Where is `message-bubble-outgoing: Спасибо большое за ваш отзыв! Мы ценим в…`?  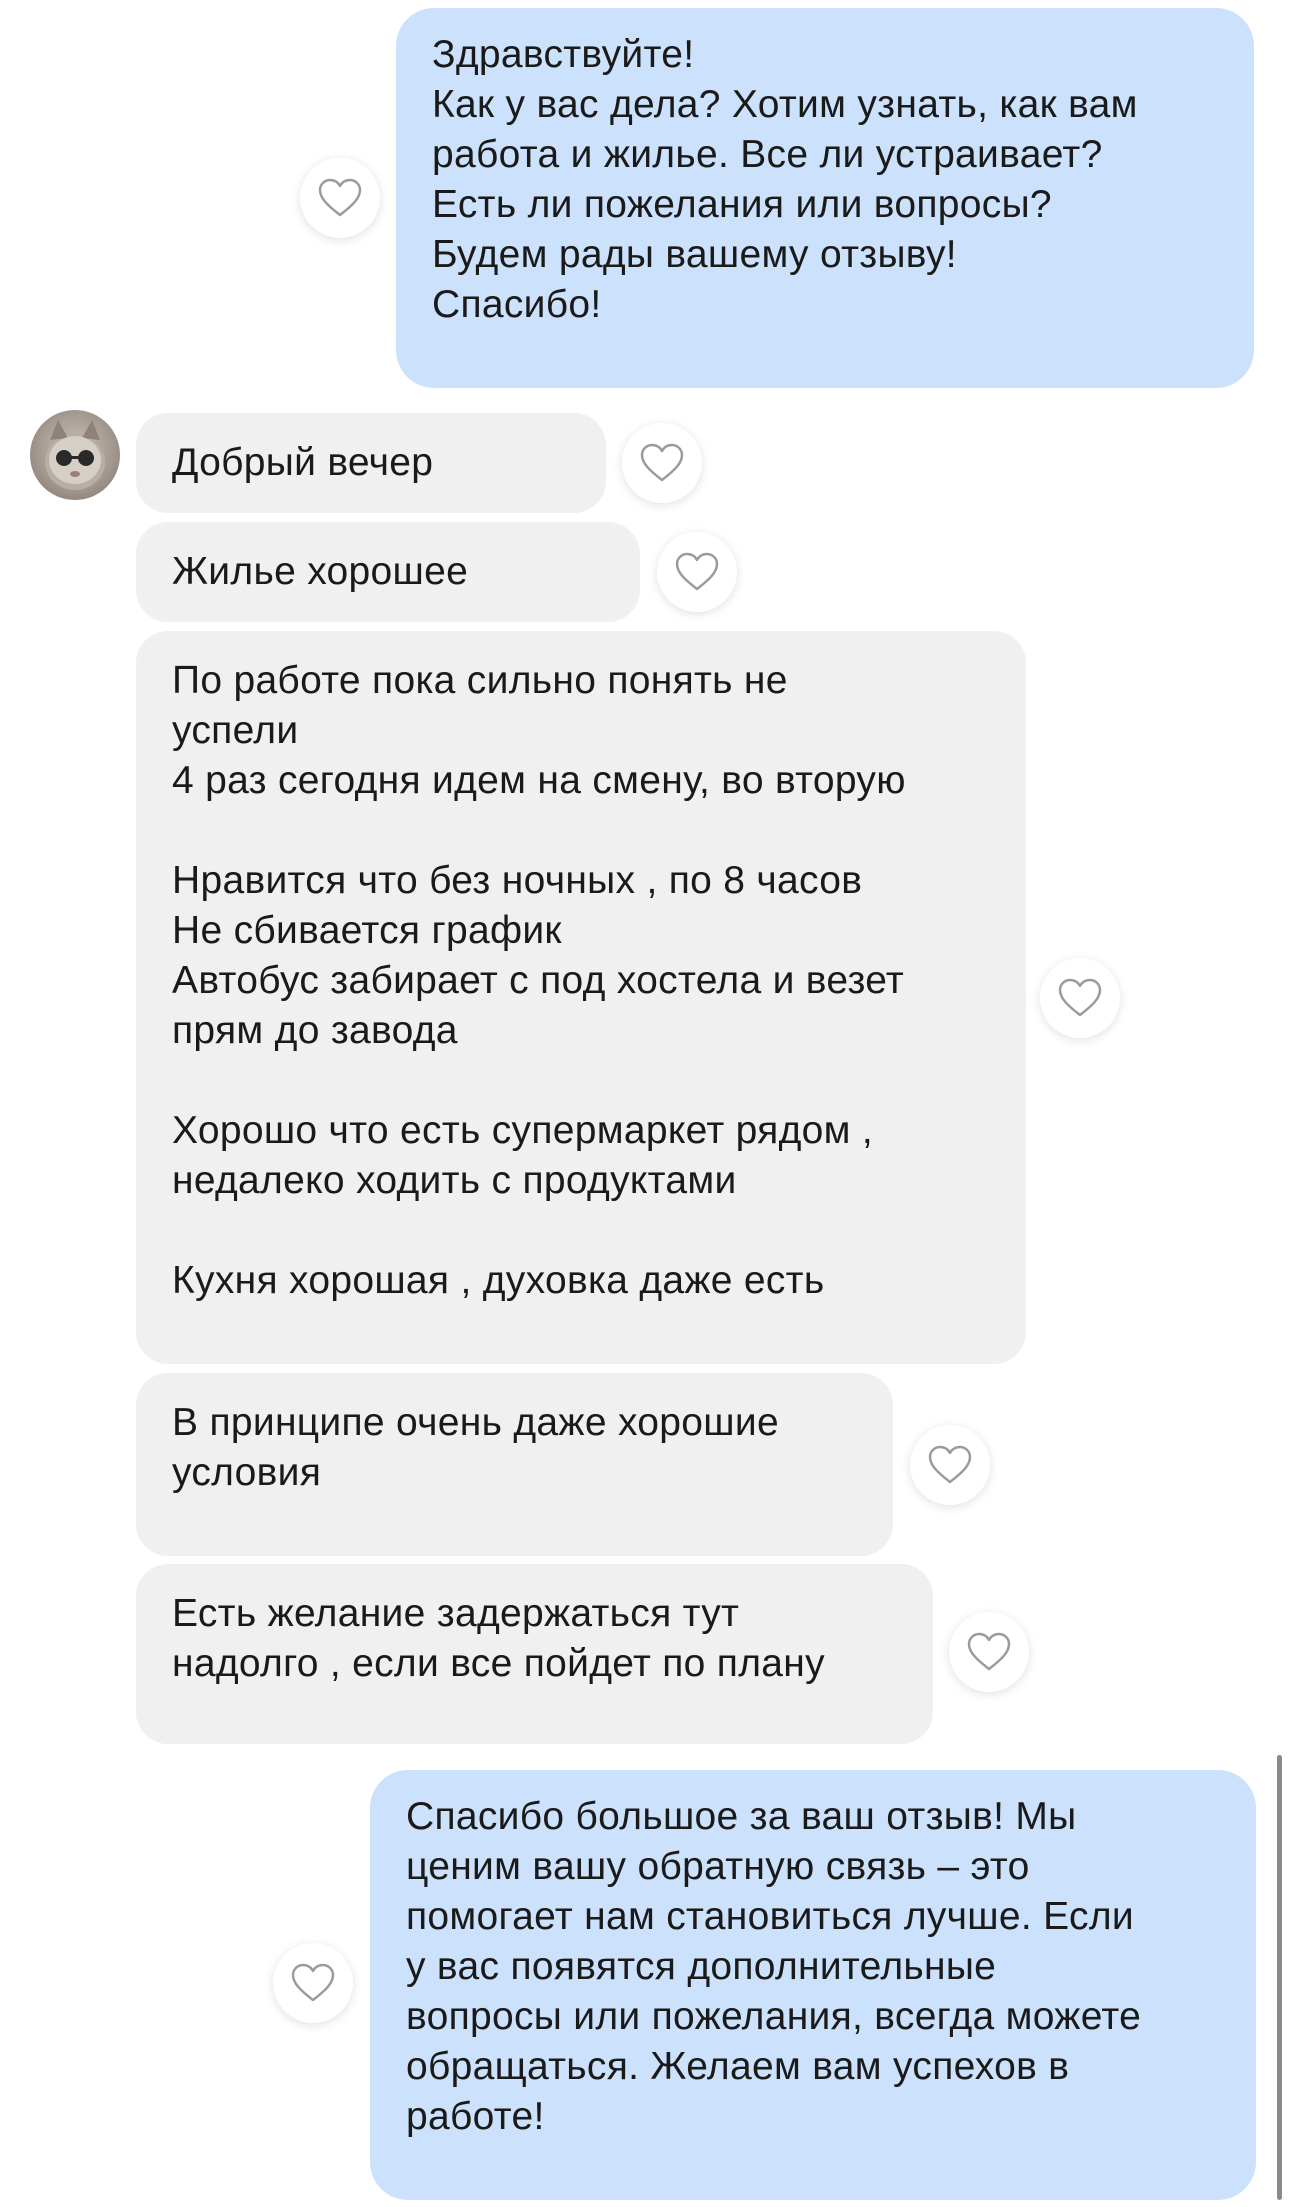
message-bubble-outgoing: Спасибо большое за ваш отзыв! Мы ценим в… is located at coordinates (813, 1985).